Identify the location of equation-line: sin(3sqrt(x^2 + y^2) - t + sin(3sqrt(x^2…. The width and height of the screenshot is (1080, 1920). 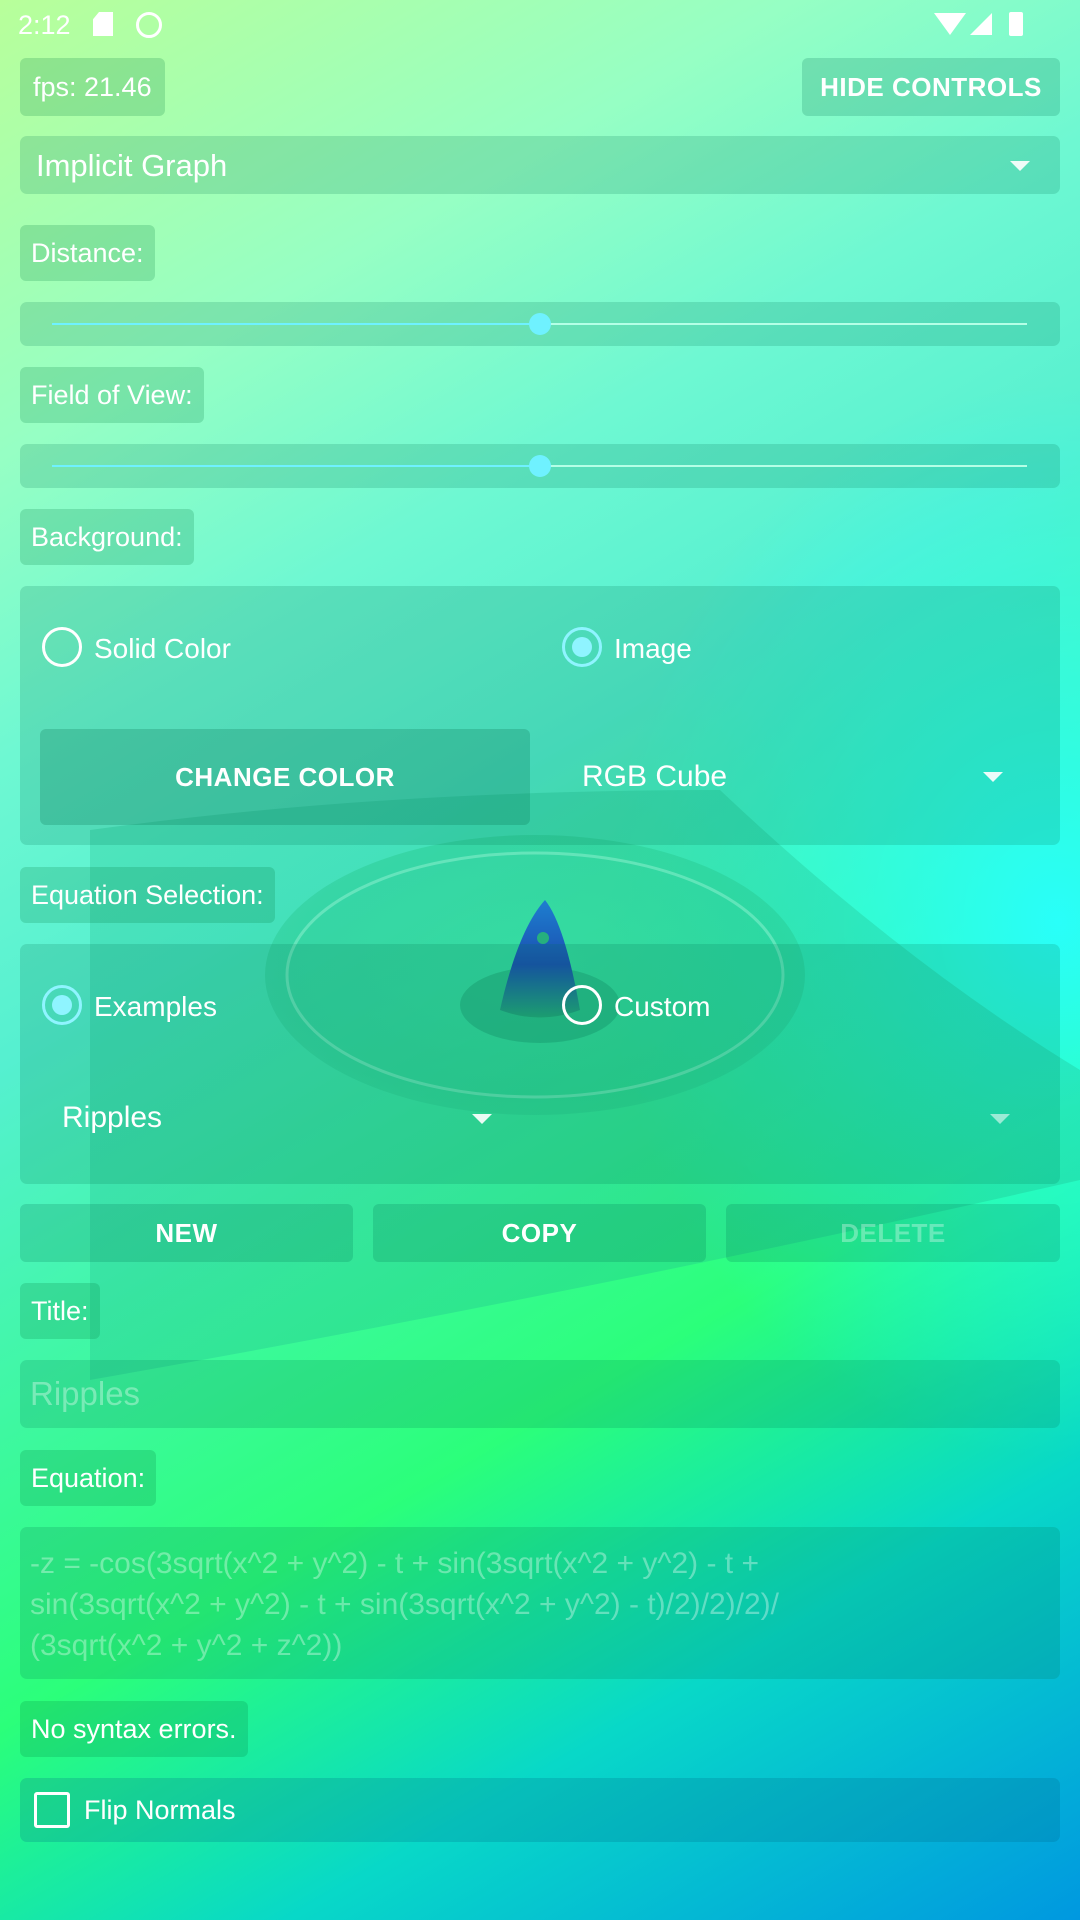
(404, 1604).